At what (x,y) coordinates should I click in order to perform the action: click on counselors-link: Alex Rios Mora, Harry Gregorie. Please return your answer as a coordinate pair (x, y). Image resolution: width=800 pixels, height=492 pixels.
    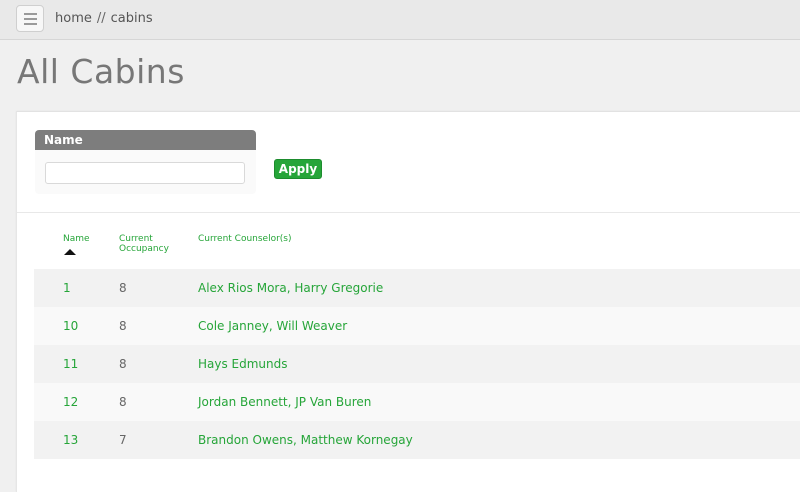
    Looking at the image, I should click on (290, 288).